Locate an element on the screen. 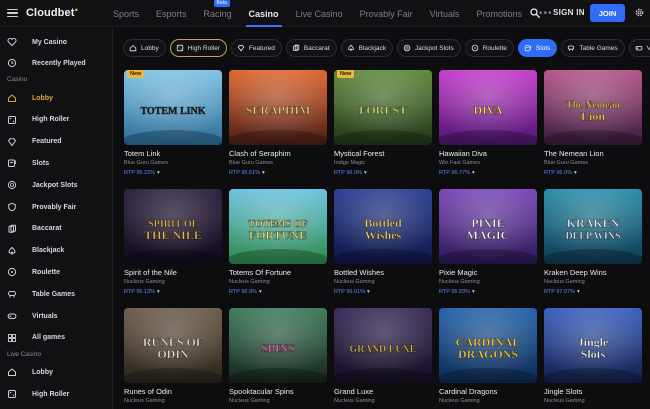  game-thumbnail: SPIRIT OF THE NILE is located at coordinates (173, 226).